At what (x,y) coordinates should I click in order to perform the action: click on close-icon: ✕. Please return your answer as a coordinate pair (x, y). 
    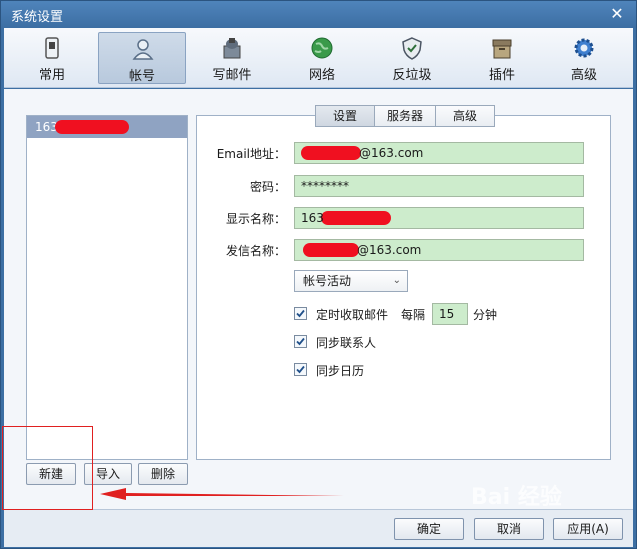
    Looking at the image, I should click on (617, 13).